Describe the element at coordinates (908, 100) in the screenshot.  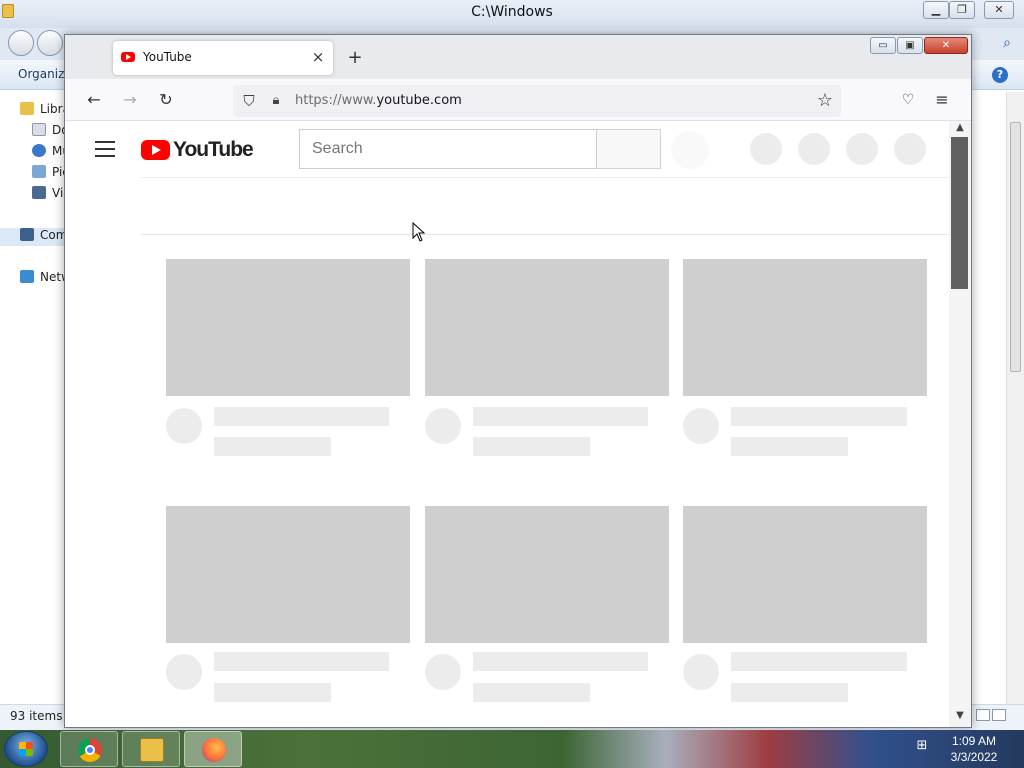
I see `pocket-icon: ♡` at that location.